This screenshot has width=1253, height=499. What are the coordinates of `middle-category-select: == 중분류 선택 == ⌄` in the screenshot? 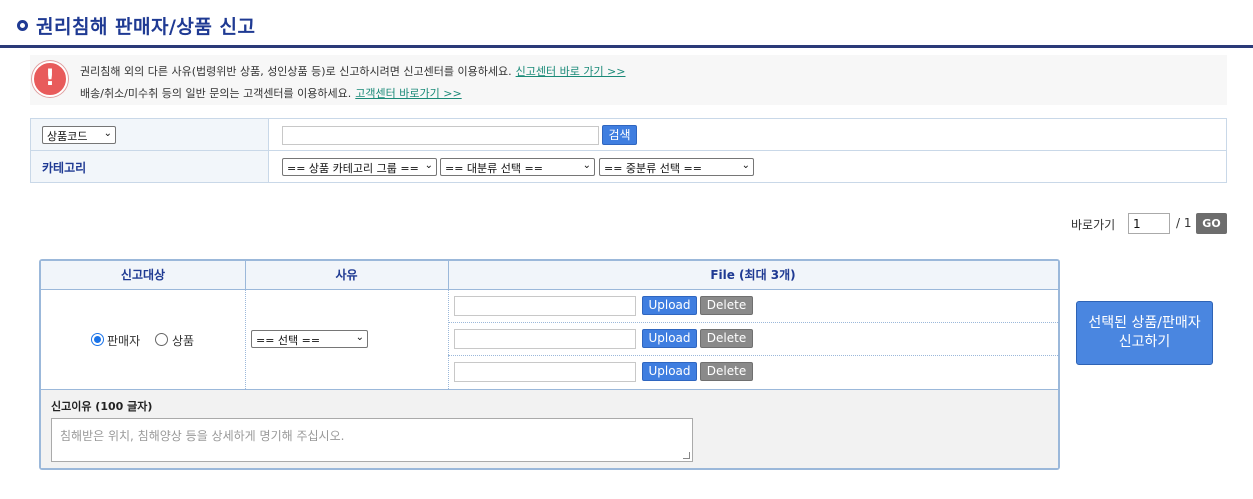 It's located at (676, 167).